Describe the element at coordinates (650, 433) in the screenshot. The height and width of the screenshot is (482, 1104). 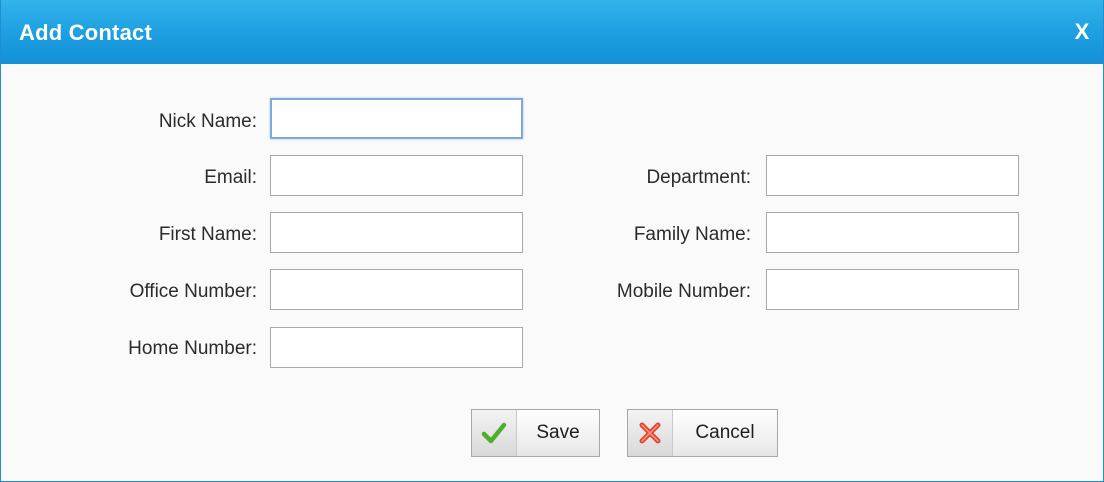
I see `cross-icon` at that location.